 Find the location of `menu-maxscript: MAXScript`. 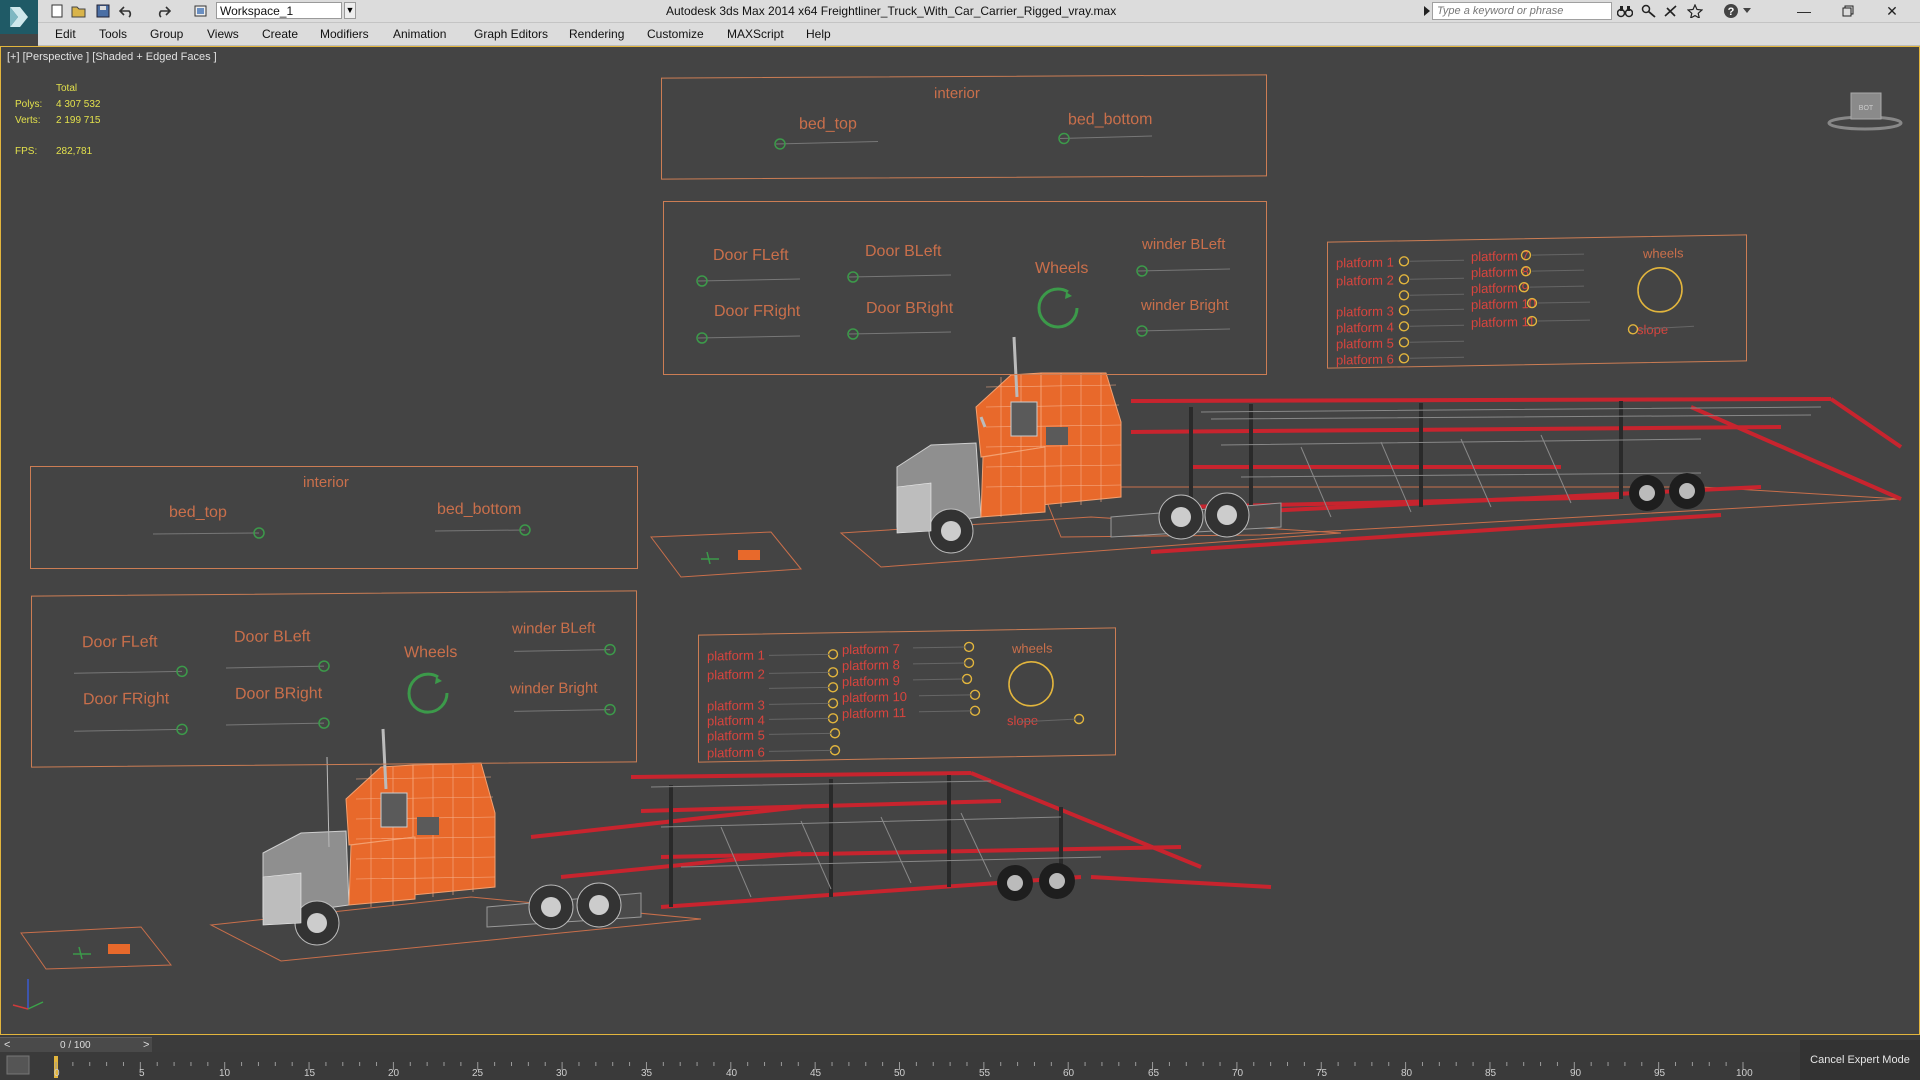

menu-maxscript: MAXScript is located at coordinates (755, 34).